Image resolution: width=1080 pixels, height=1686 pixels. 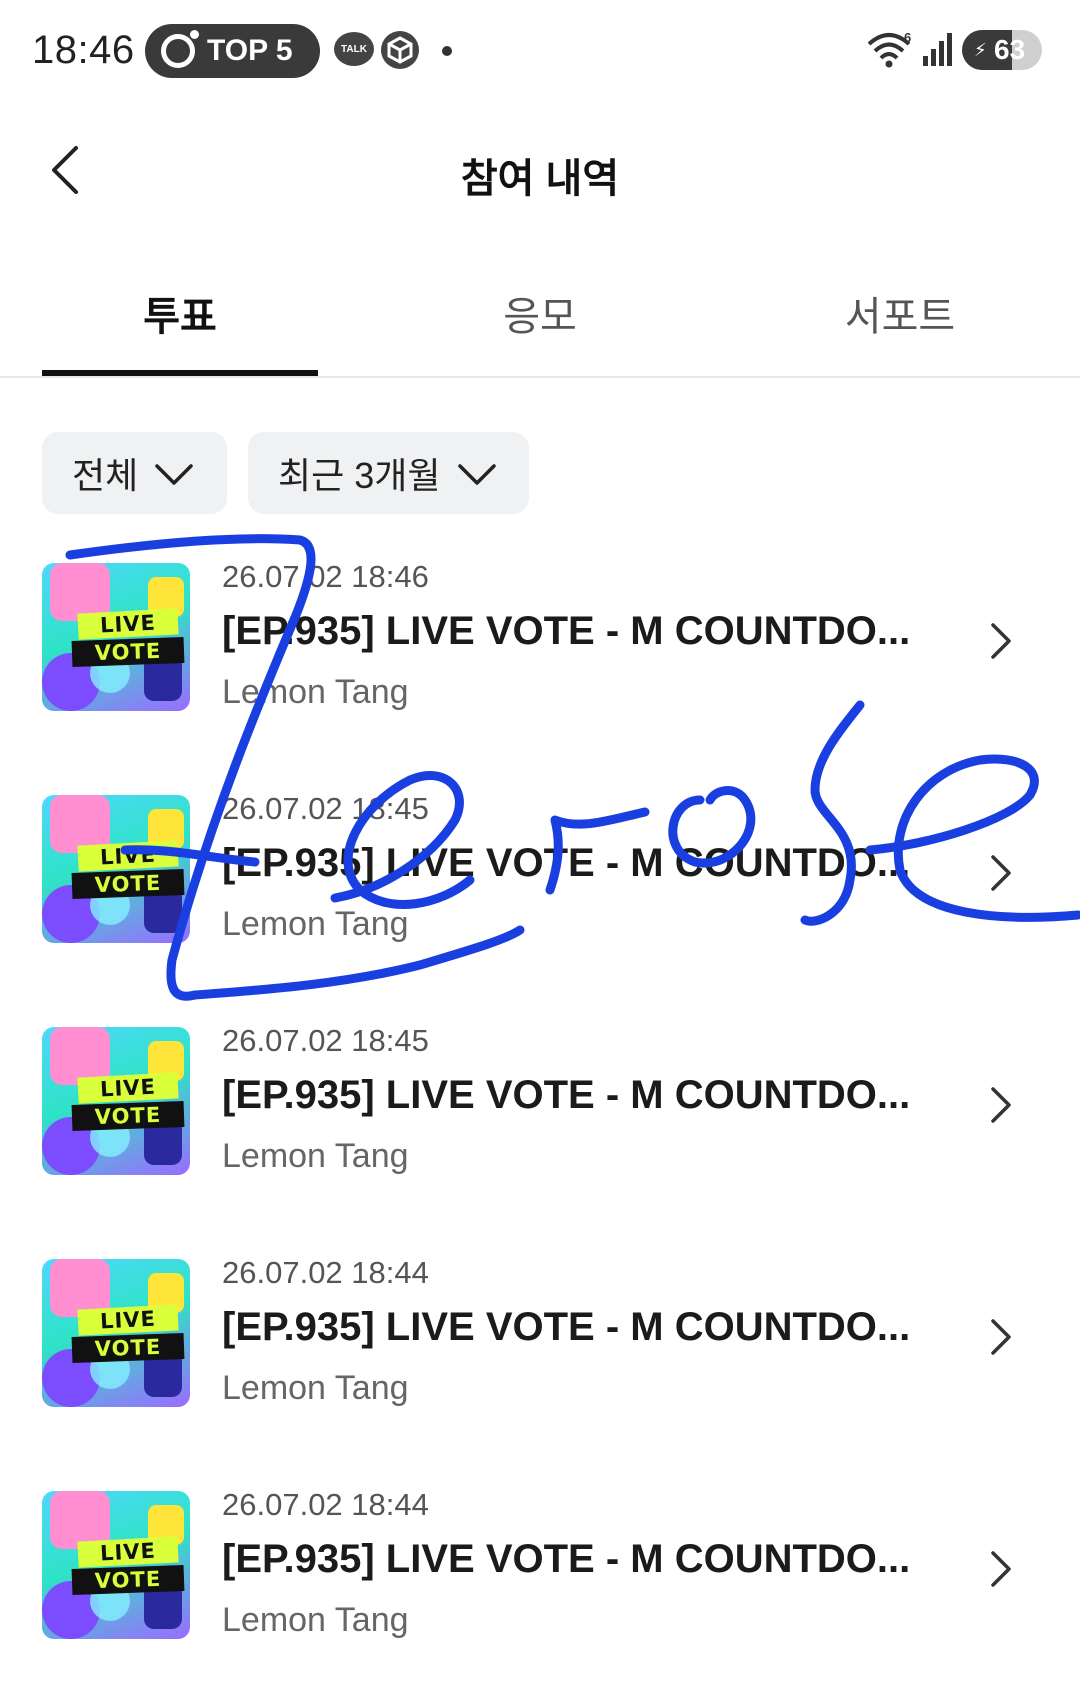 I want to click on battery-indicator: ⚡ 63, so click(x=1002, y=50).